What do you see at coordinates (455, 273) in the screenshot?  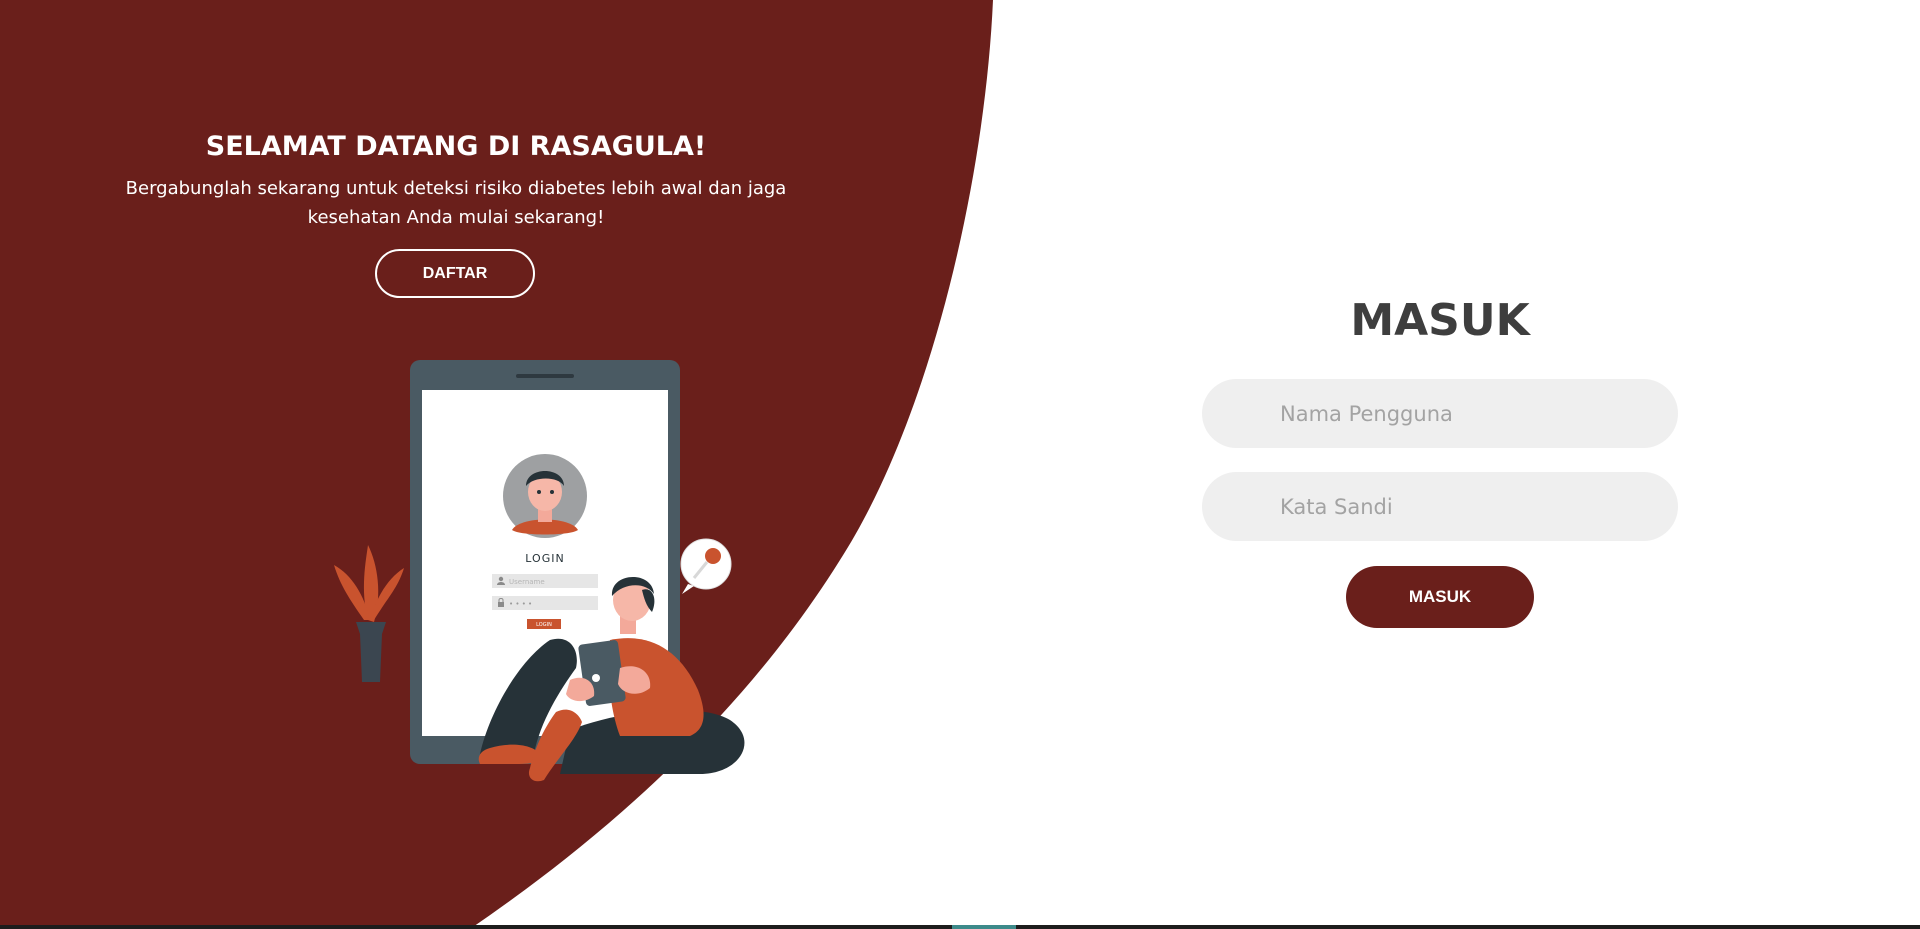 I see `register-button: DAFTAR` at bounding box center [455, 273].